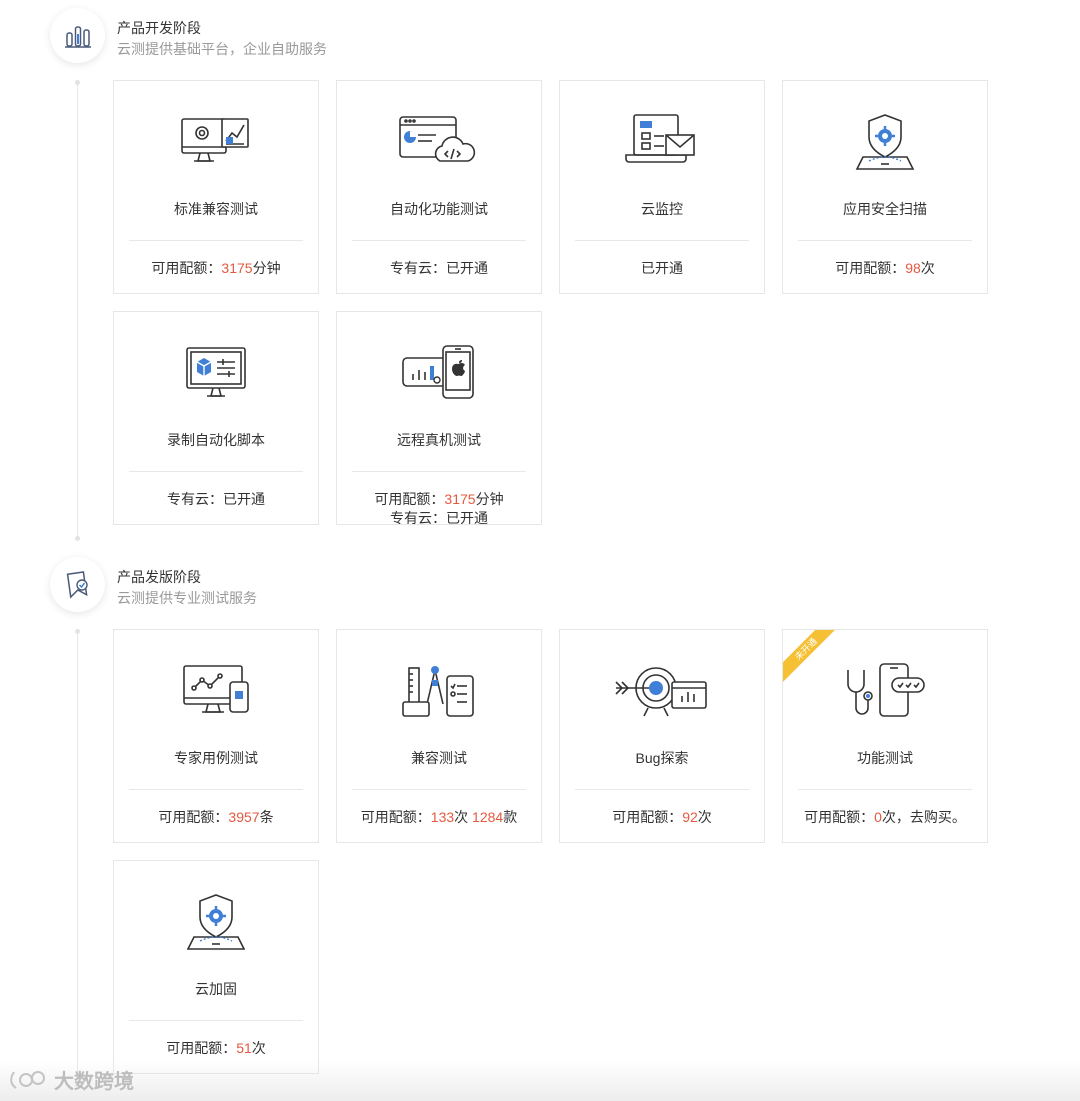  What do you see at coordinates (439, 187) in the screenshot?
I see `card-auto-function-test: 自动化功能测试 专有云：已开通` at bounding box center [439, 187].